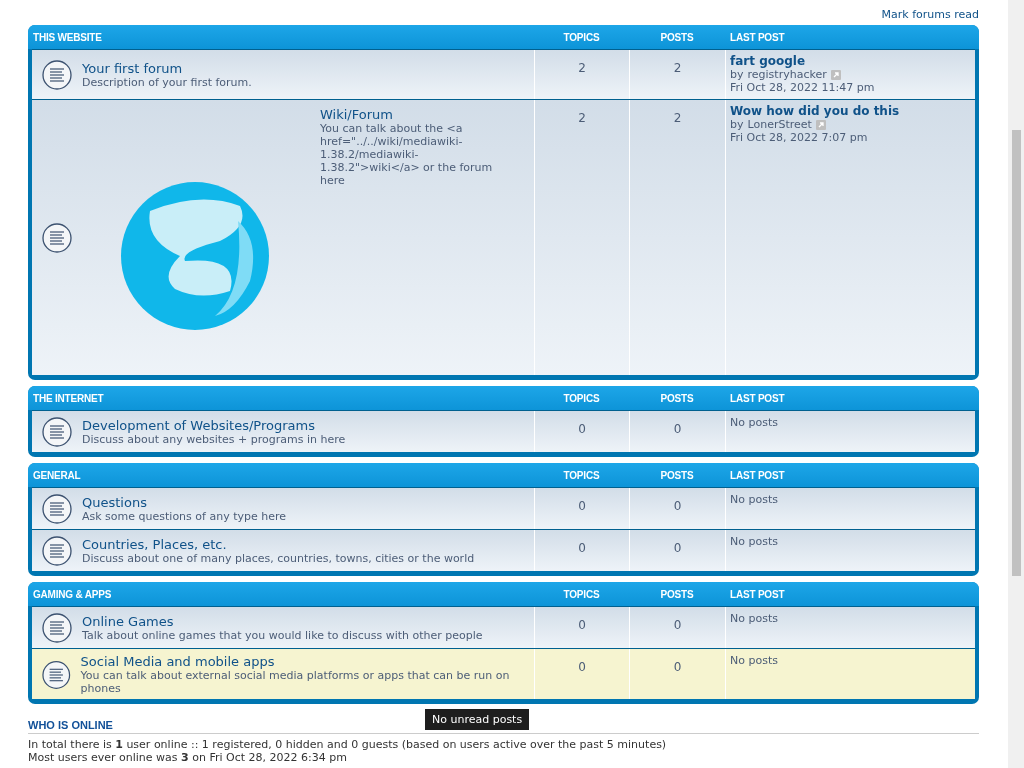 This screenshot has width=1024, height=768. I want to click on forum-title: Countries, Places, etc., so click(278, 544).